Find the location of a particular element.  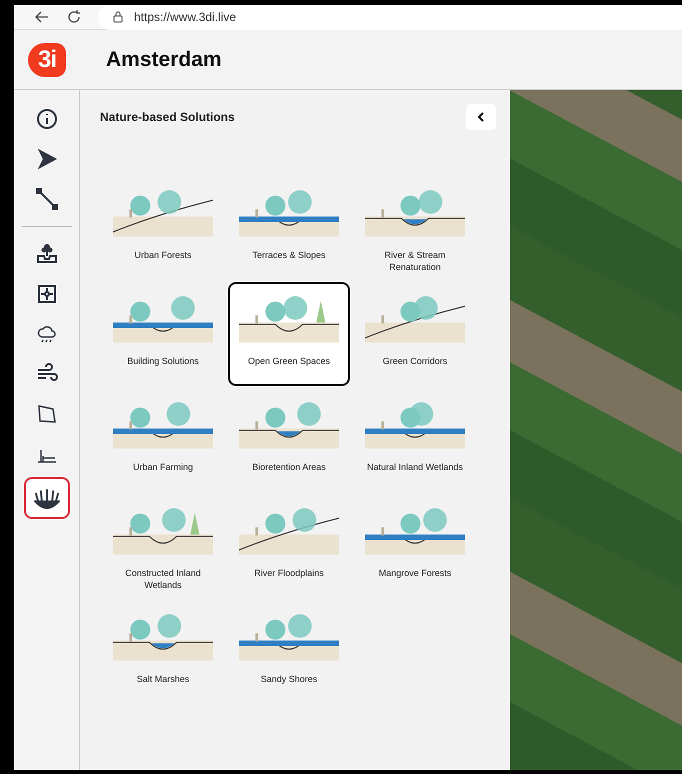

solution-tile: Open Green Spaces is located at coordinates (289, 334).